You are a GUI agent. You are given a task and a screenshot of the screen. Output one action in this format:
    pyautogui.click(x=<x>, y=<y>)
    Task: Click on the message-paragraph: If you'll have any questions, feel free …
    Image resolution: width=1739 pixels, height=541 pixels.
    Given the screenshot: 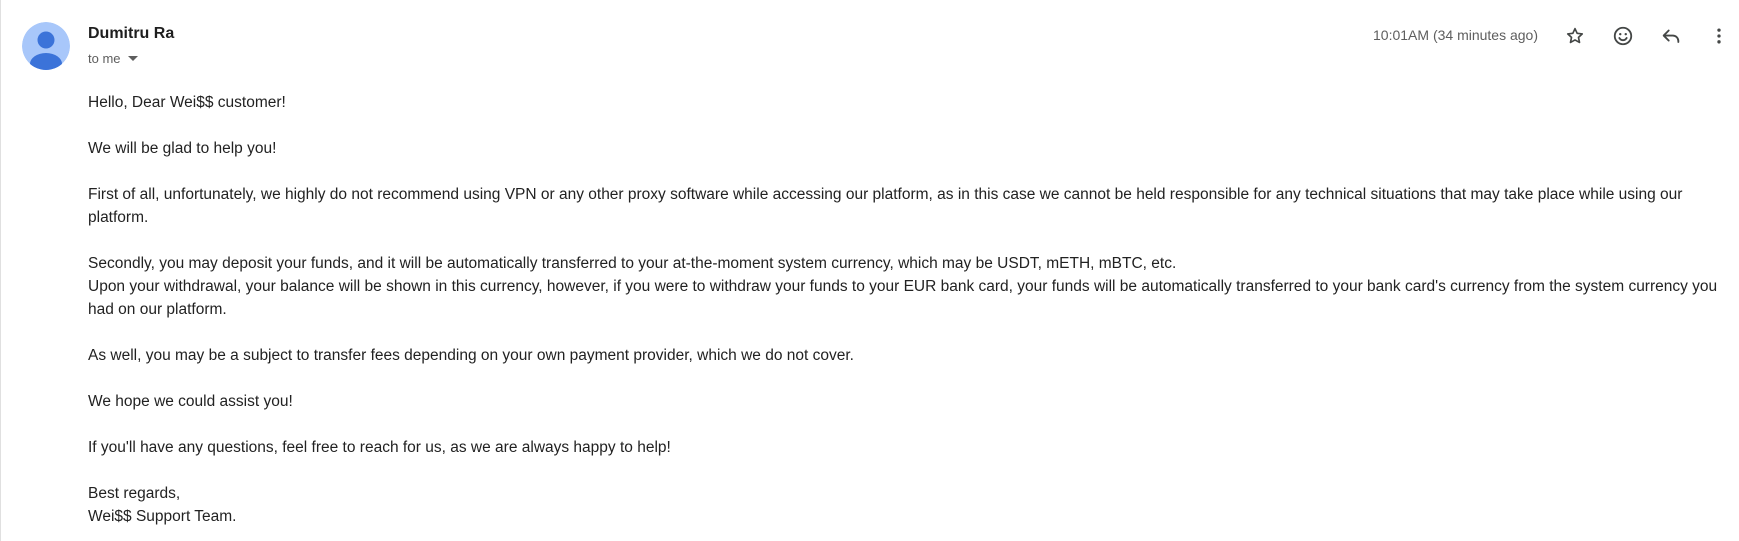 What is the action you would take?
    pyautogui.click(x=379, y=447)
    